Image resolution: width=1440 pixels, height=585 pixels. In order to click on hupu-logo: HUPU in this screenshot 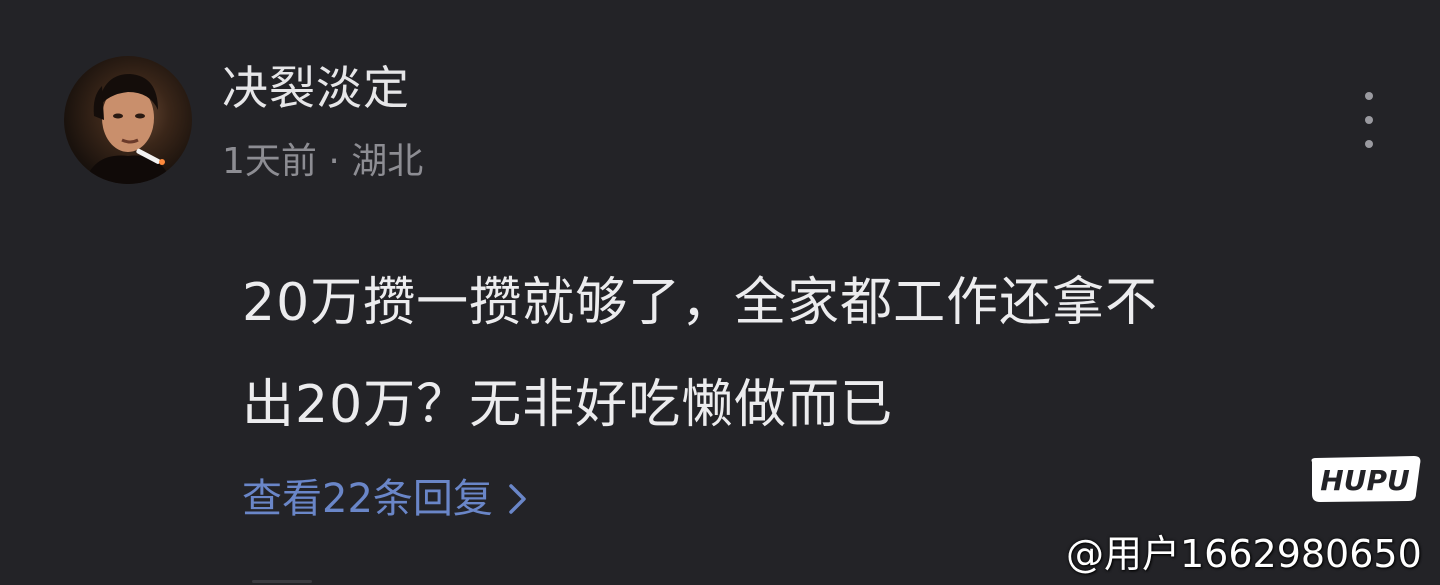, I will do `click(1365, 479)`.